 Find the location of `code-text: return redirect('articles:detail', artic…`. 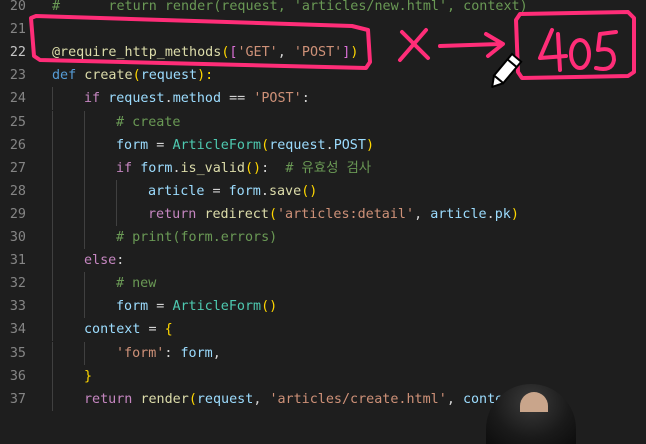

code-text: return redirect('articles:detail', artic… is located at coordinates (333, 214).